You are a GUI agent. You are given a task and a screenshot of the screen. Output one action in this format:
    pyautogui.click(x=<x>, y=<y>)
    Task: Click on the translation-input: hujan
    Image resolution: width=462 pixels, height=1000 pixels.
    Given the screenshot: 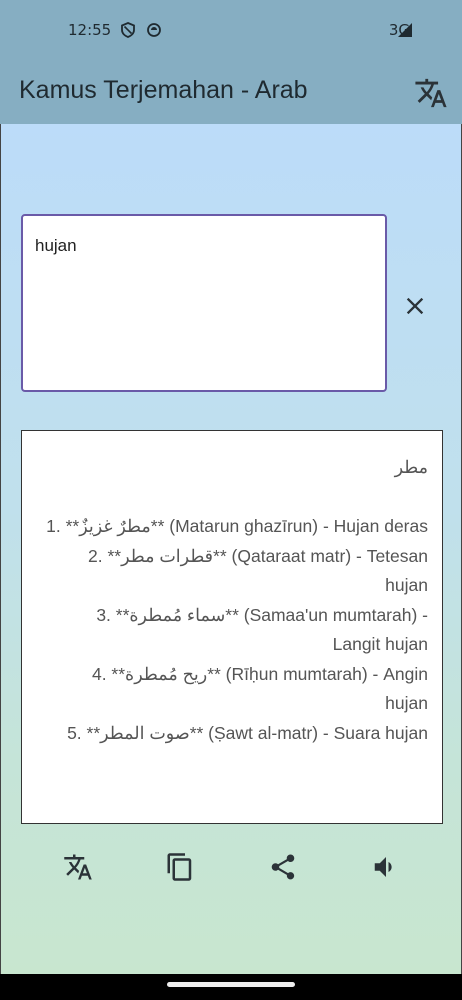 What is the action you would take?
    pyautogui.click(x=204, y=303)
    